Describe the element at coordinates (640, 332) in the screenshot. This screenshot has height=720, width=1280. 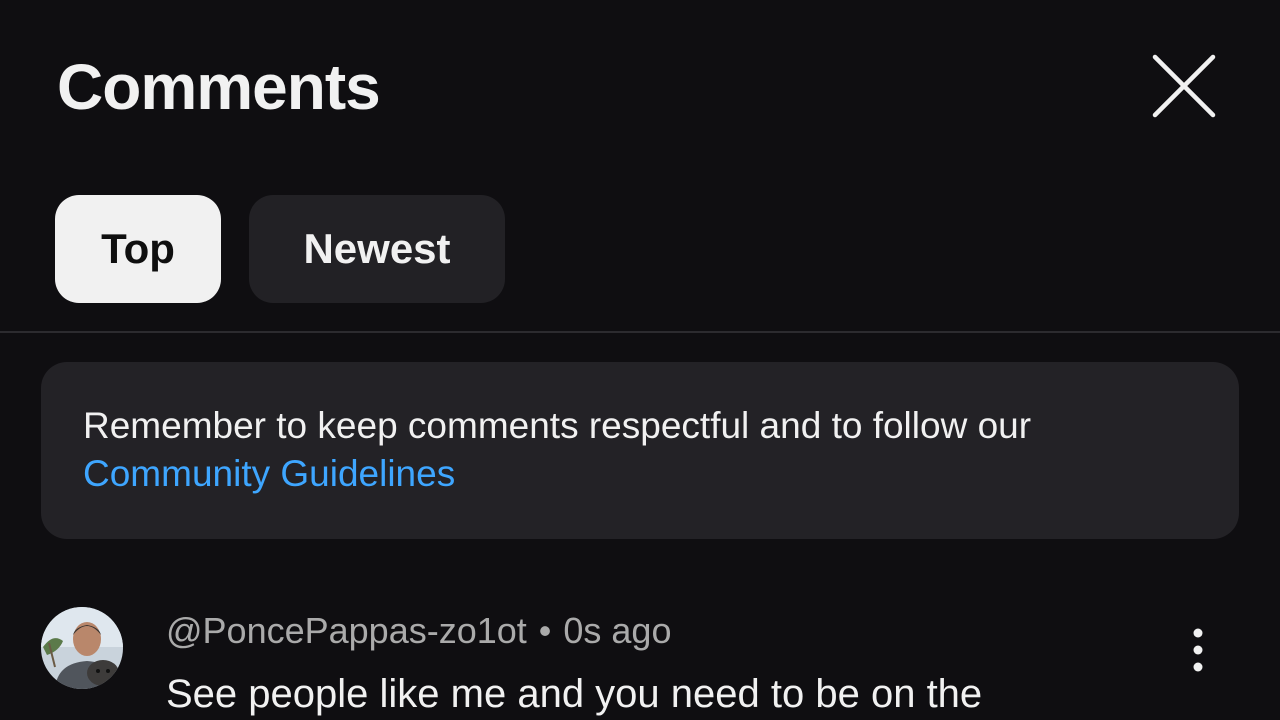
I see `divider` at that location.